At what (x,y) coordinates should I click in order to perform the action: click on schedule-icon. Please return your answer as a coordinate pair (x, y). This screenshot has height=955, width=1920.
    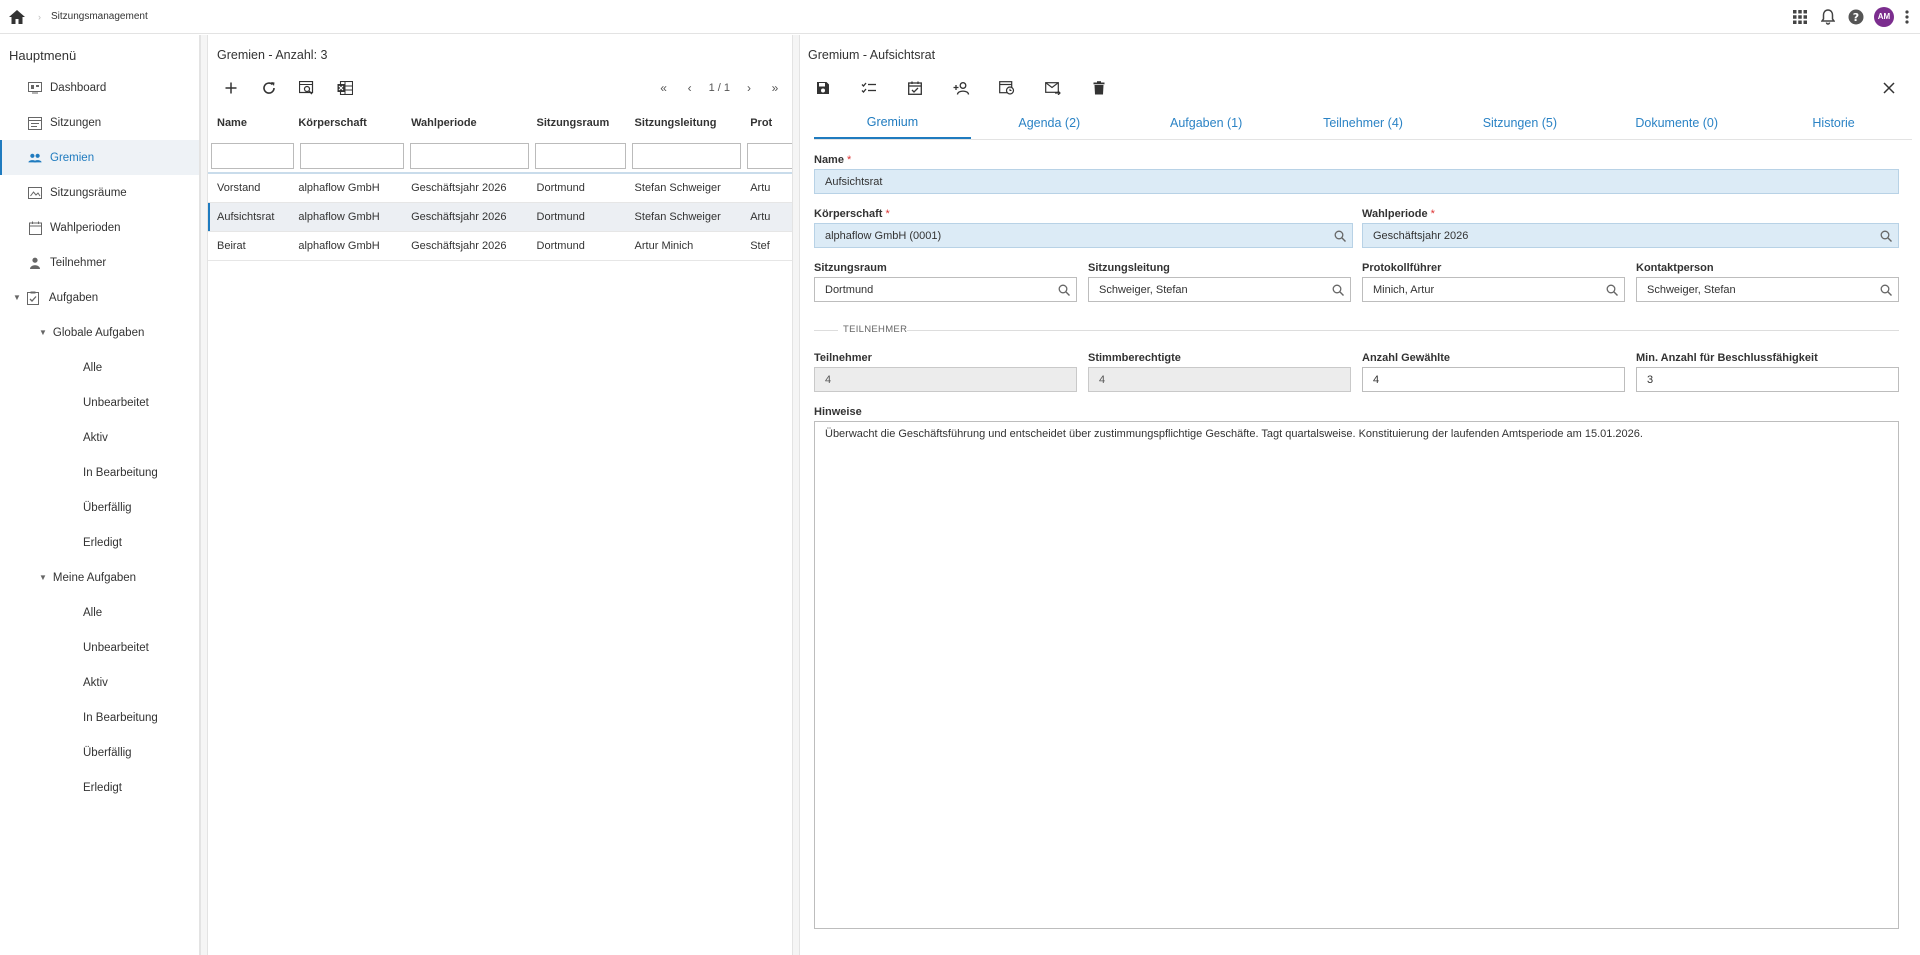
    Looking at the image, I should click on (1007, 88).